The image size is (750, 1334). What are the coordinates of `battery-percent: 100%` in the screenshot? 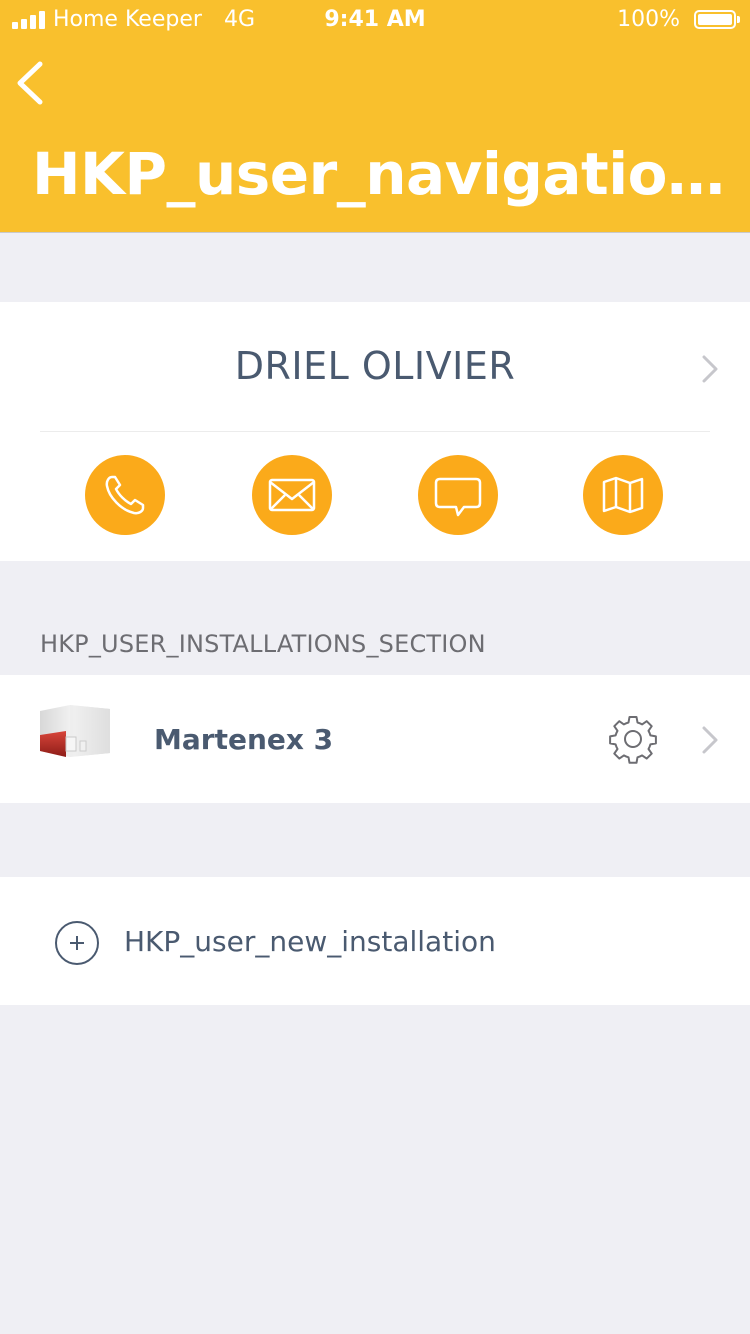 It's located at (648, 19).